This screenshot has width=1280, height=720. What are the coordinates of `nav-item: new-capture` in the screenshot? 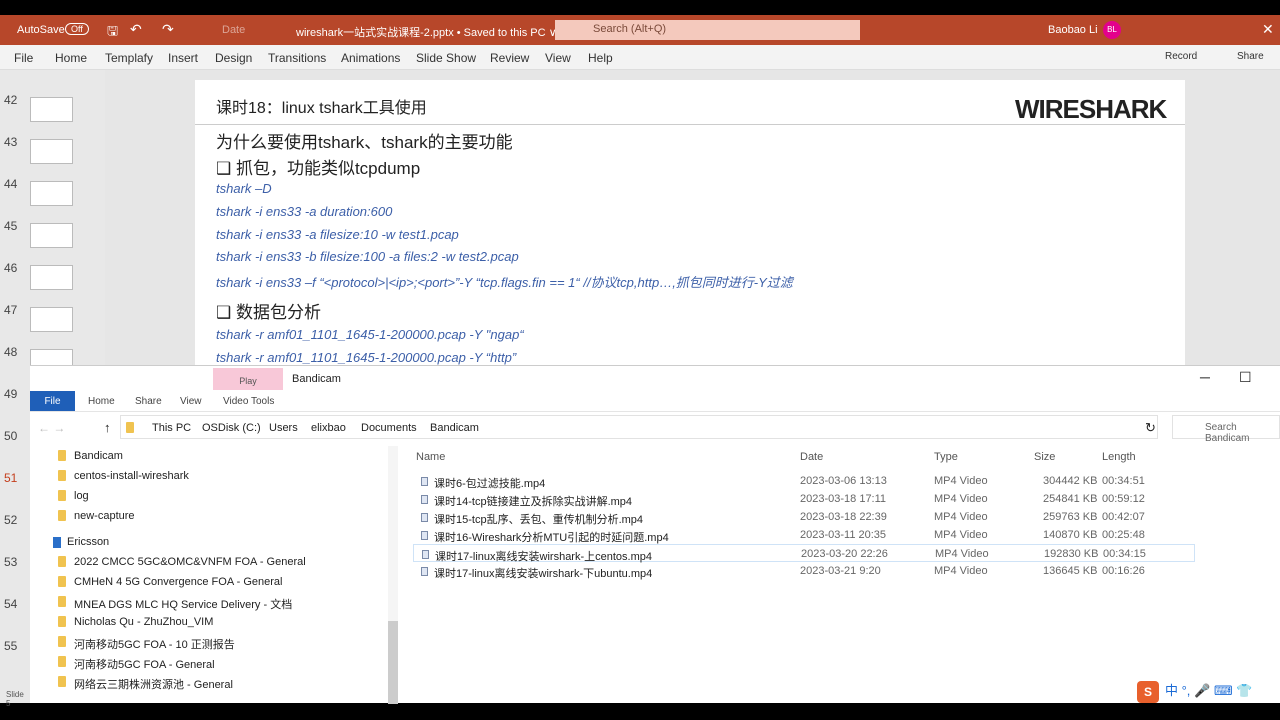 It's located at (104, 516).